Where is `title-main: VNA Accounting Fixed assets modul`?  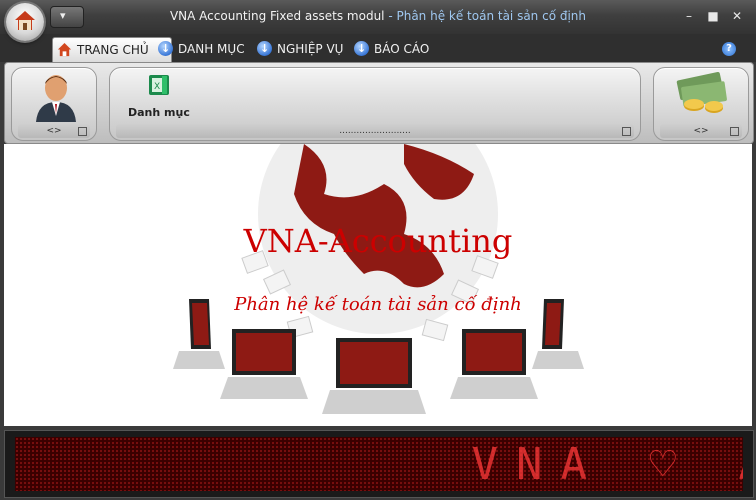 title-main: VNA Accounting Fixed assets modul is located at coordinates (277, 16).